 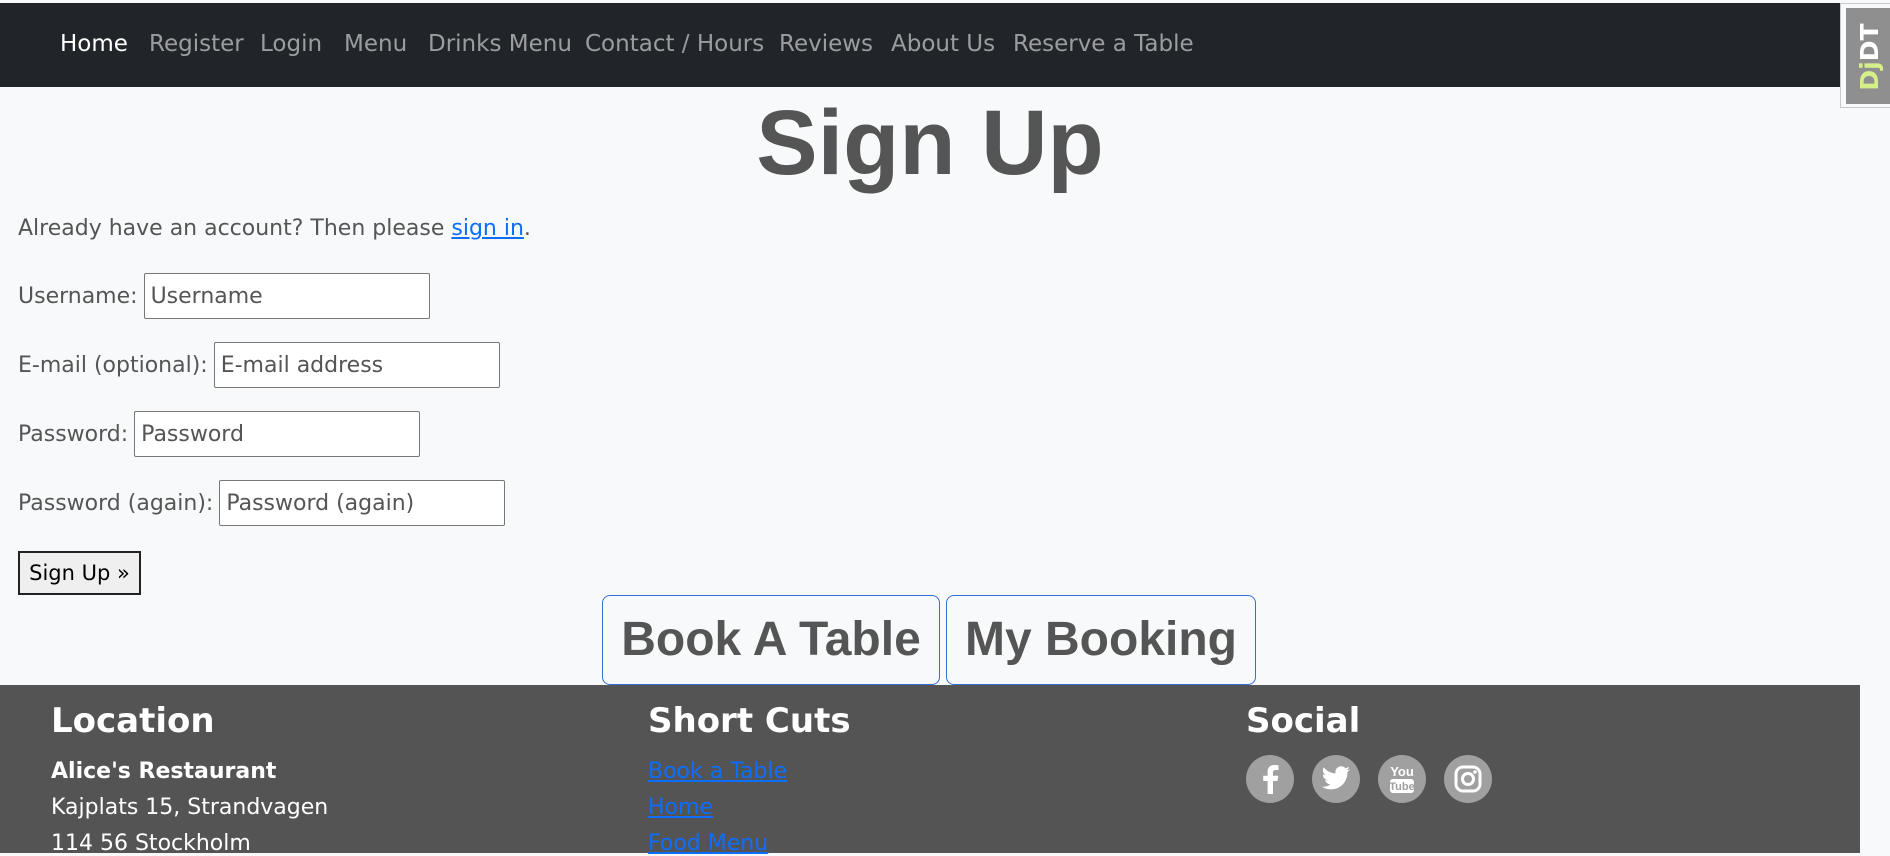 What do you see at coordinates (356, 365) in the screenshot?
I see `email-input` at bounding box center [356, 365].